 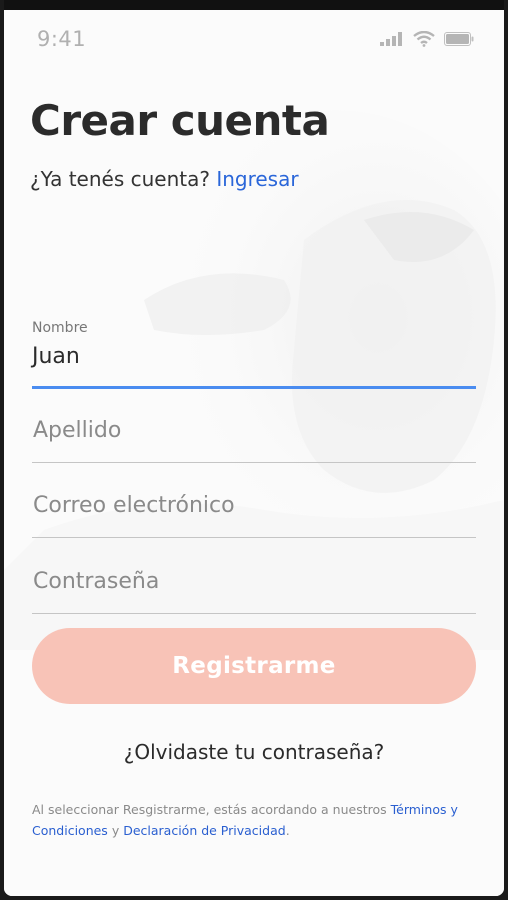 I want to click on contrasena-input: Contraseña, so click(x=96, y=581).